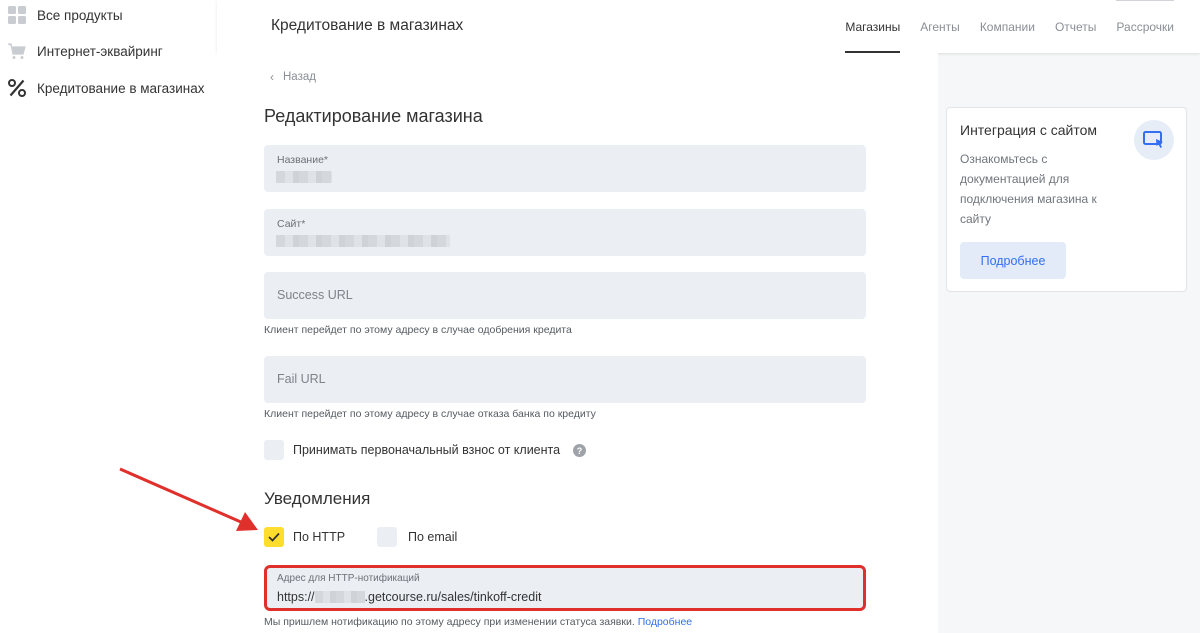  What do you see at coordinates (367, 25) in the screenshot?
I see `header-title: Кредитование в магазинах` at bounding box center [367, 25].